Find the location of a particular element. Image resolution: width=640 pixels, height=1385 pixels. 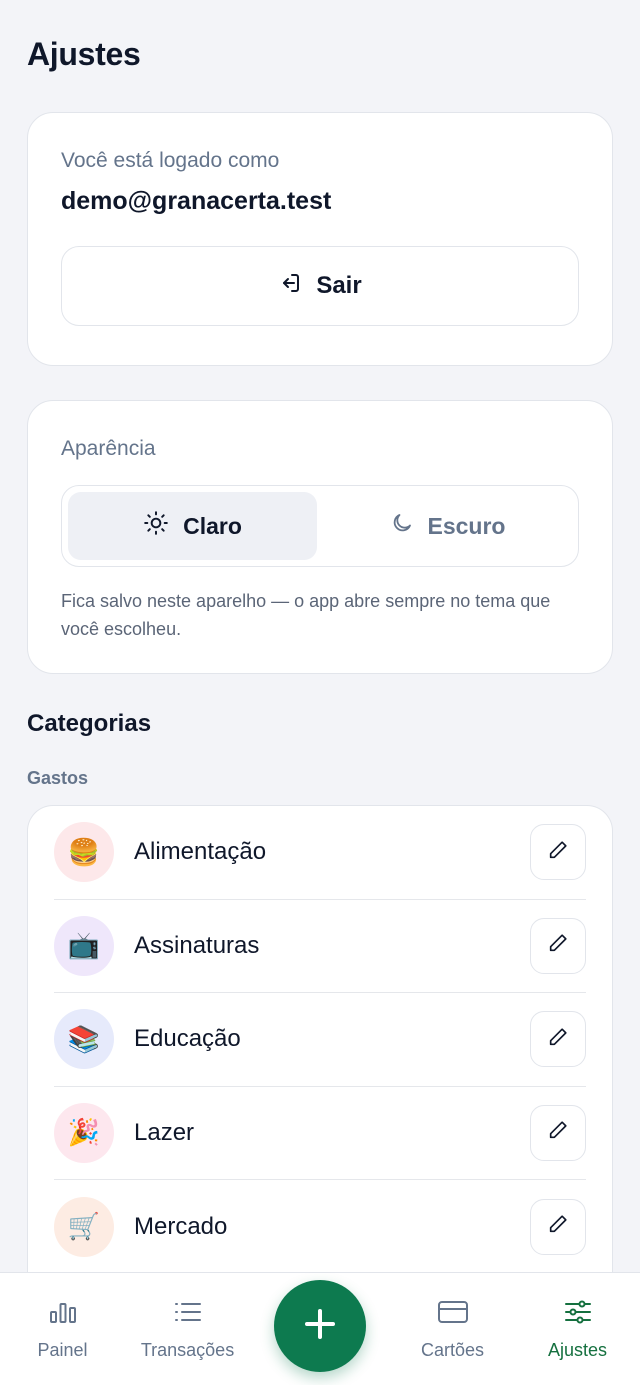

nav-item-cartoes: Cartões is located at coordinates (452, 1317).